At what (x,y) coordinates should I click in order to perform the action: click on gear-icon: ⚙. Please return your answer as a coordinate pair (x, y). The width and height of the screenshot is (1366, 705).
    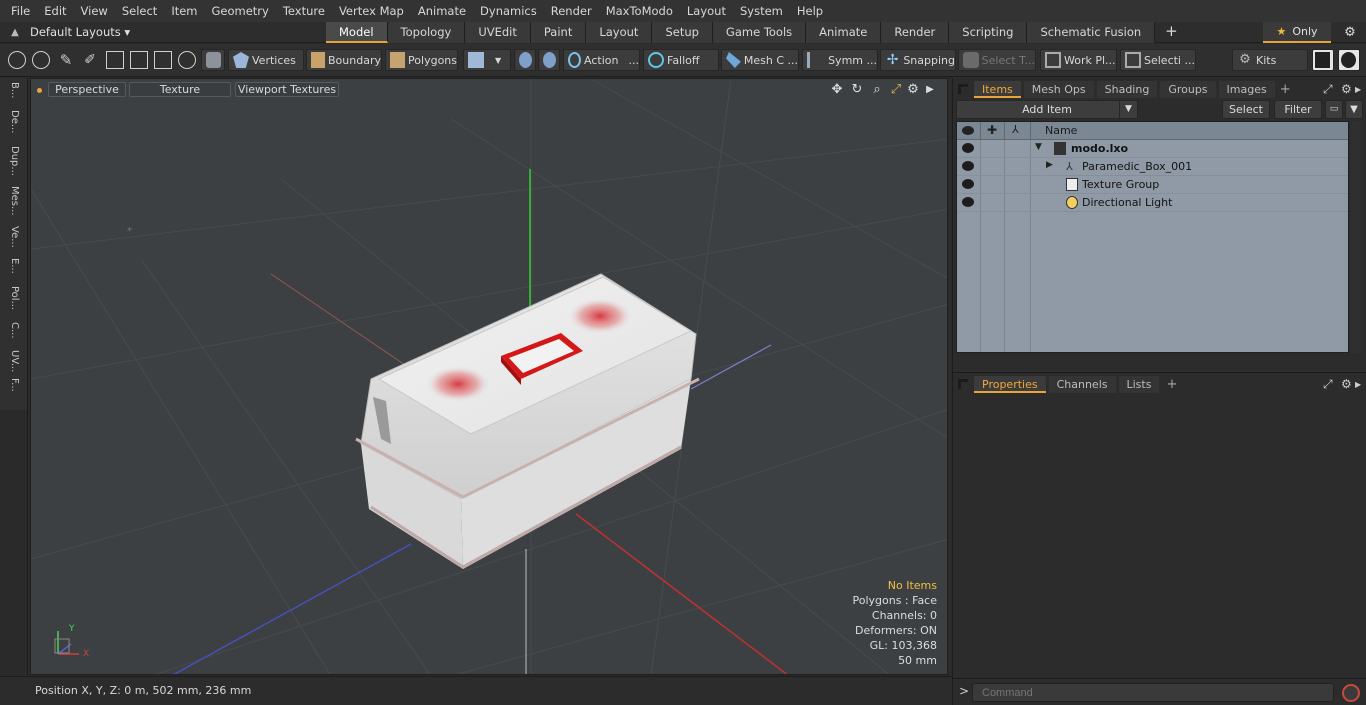
    Looking at the image, I should click on (1350, 32).